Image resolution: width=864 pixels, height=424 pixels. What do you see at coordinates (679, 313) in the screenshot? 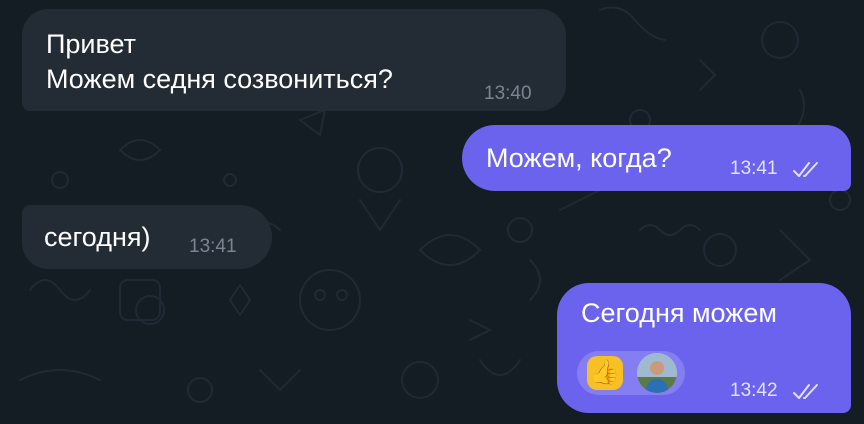
I see `message-text: Сегодня можем` at bounding box center [679, 313].